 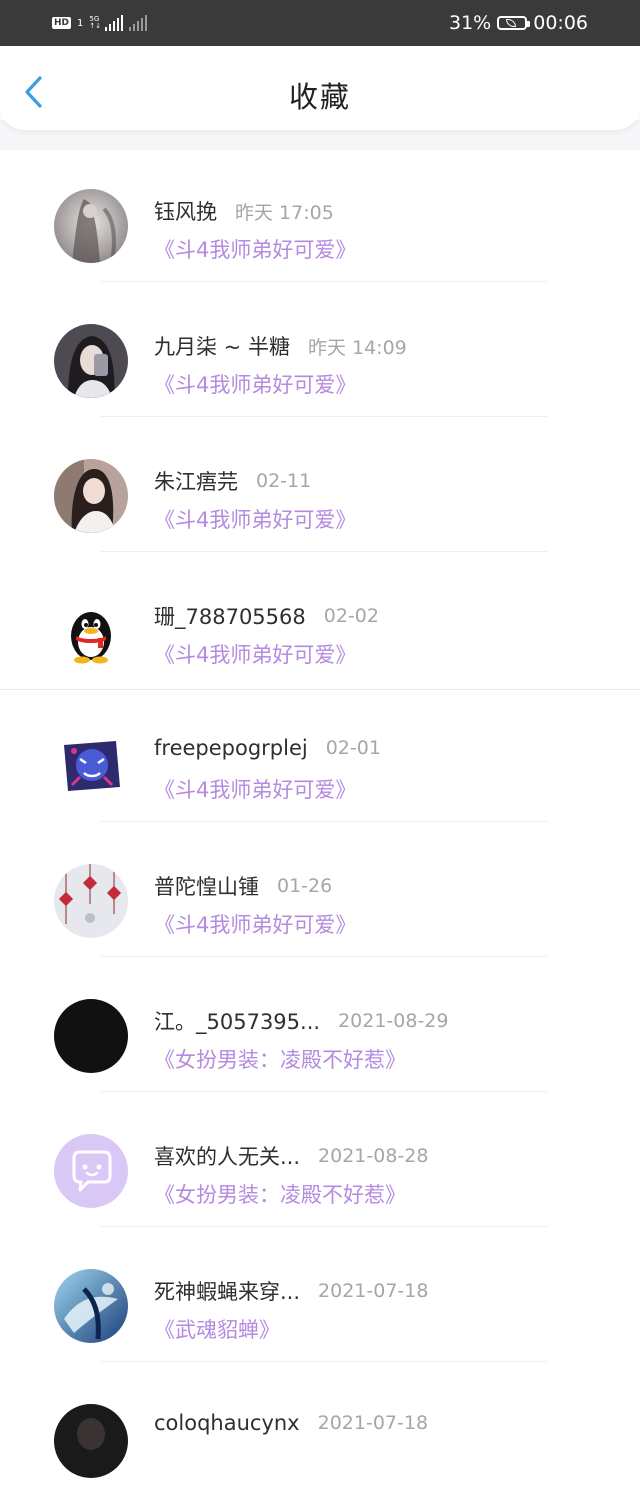 What do you see at coordinates (91, 631) in the screenshot?
I see `qq-penguin-icon` at bounding box center [91, 631].